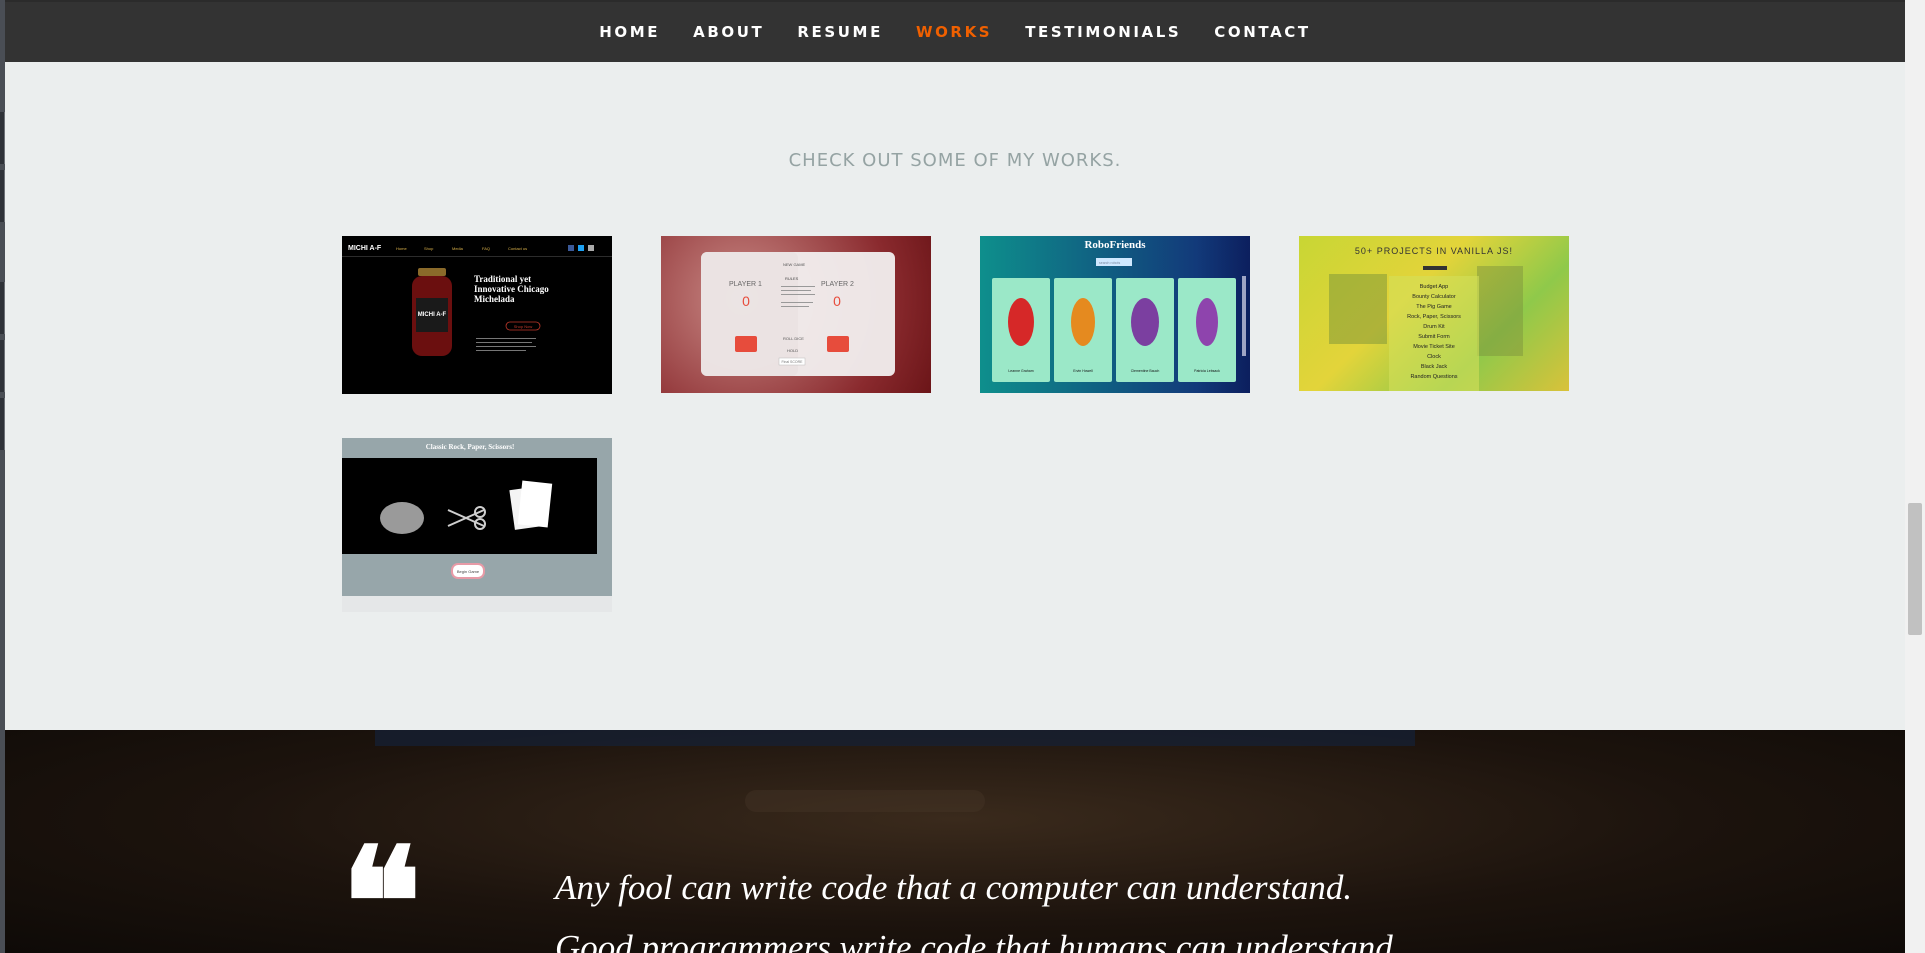 The width and height of the screenshot is (1925, 953). What do you see at coordinates (1915, 476) in the screenshot?
I see `page-scrollbar` at bounding box center [1915, 476].